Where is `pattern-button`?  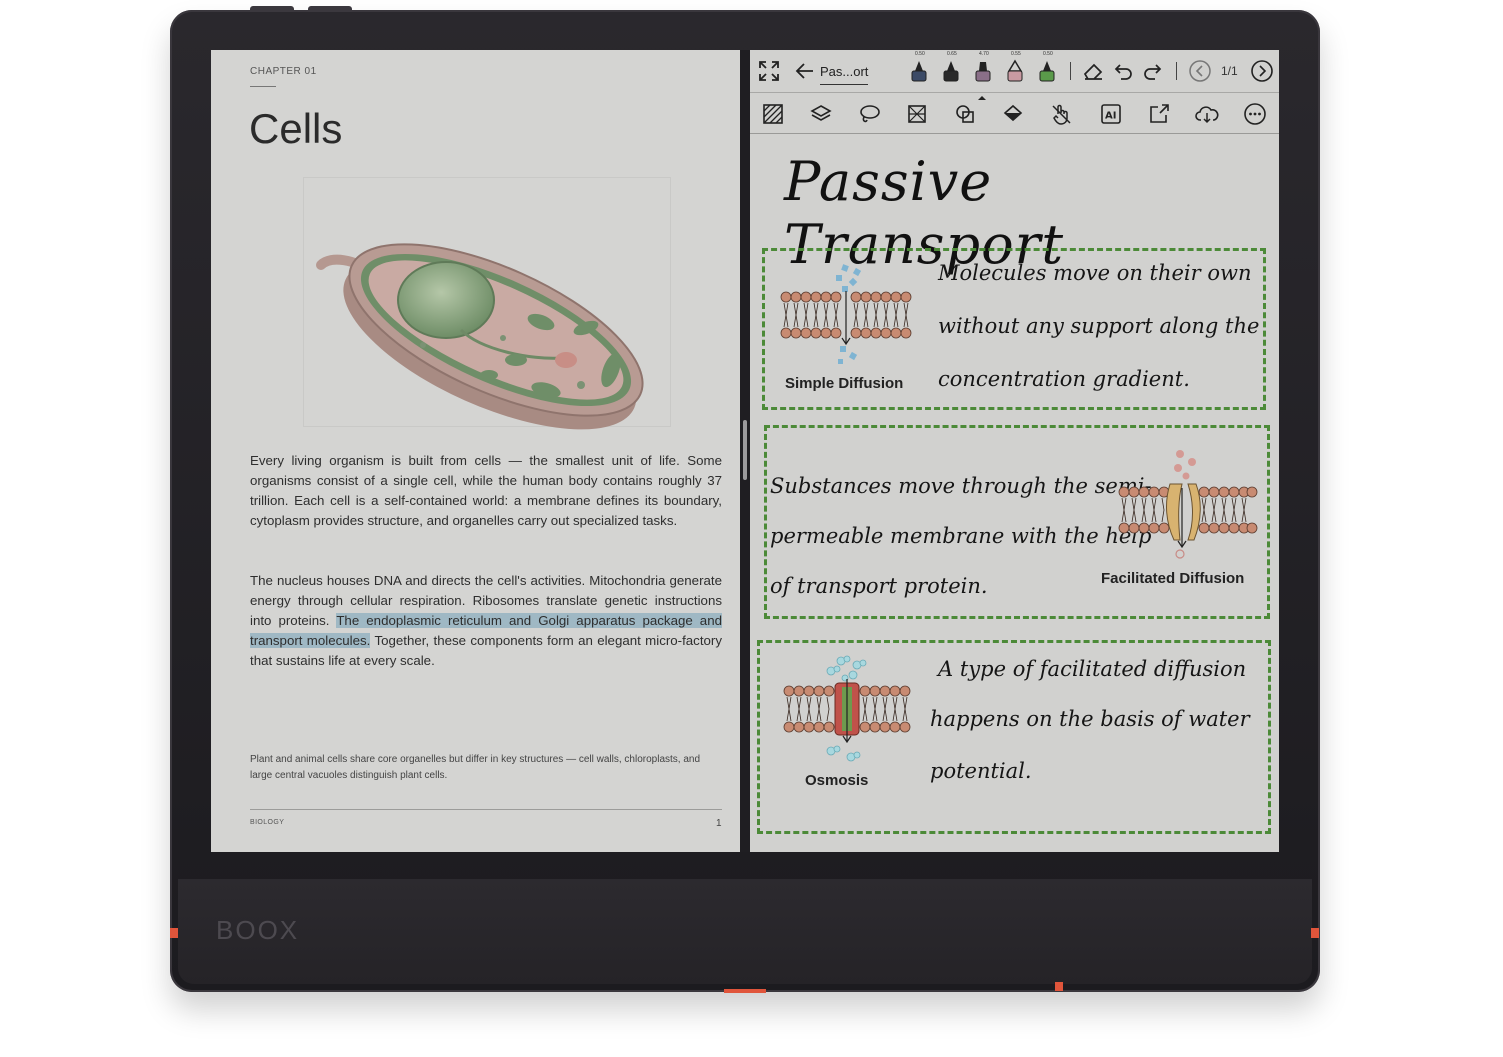 pattern-button is located at coordinates (773, 114).